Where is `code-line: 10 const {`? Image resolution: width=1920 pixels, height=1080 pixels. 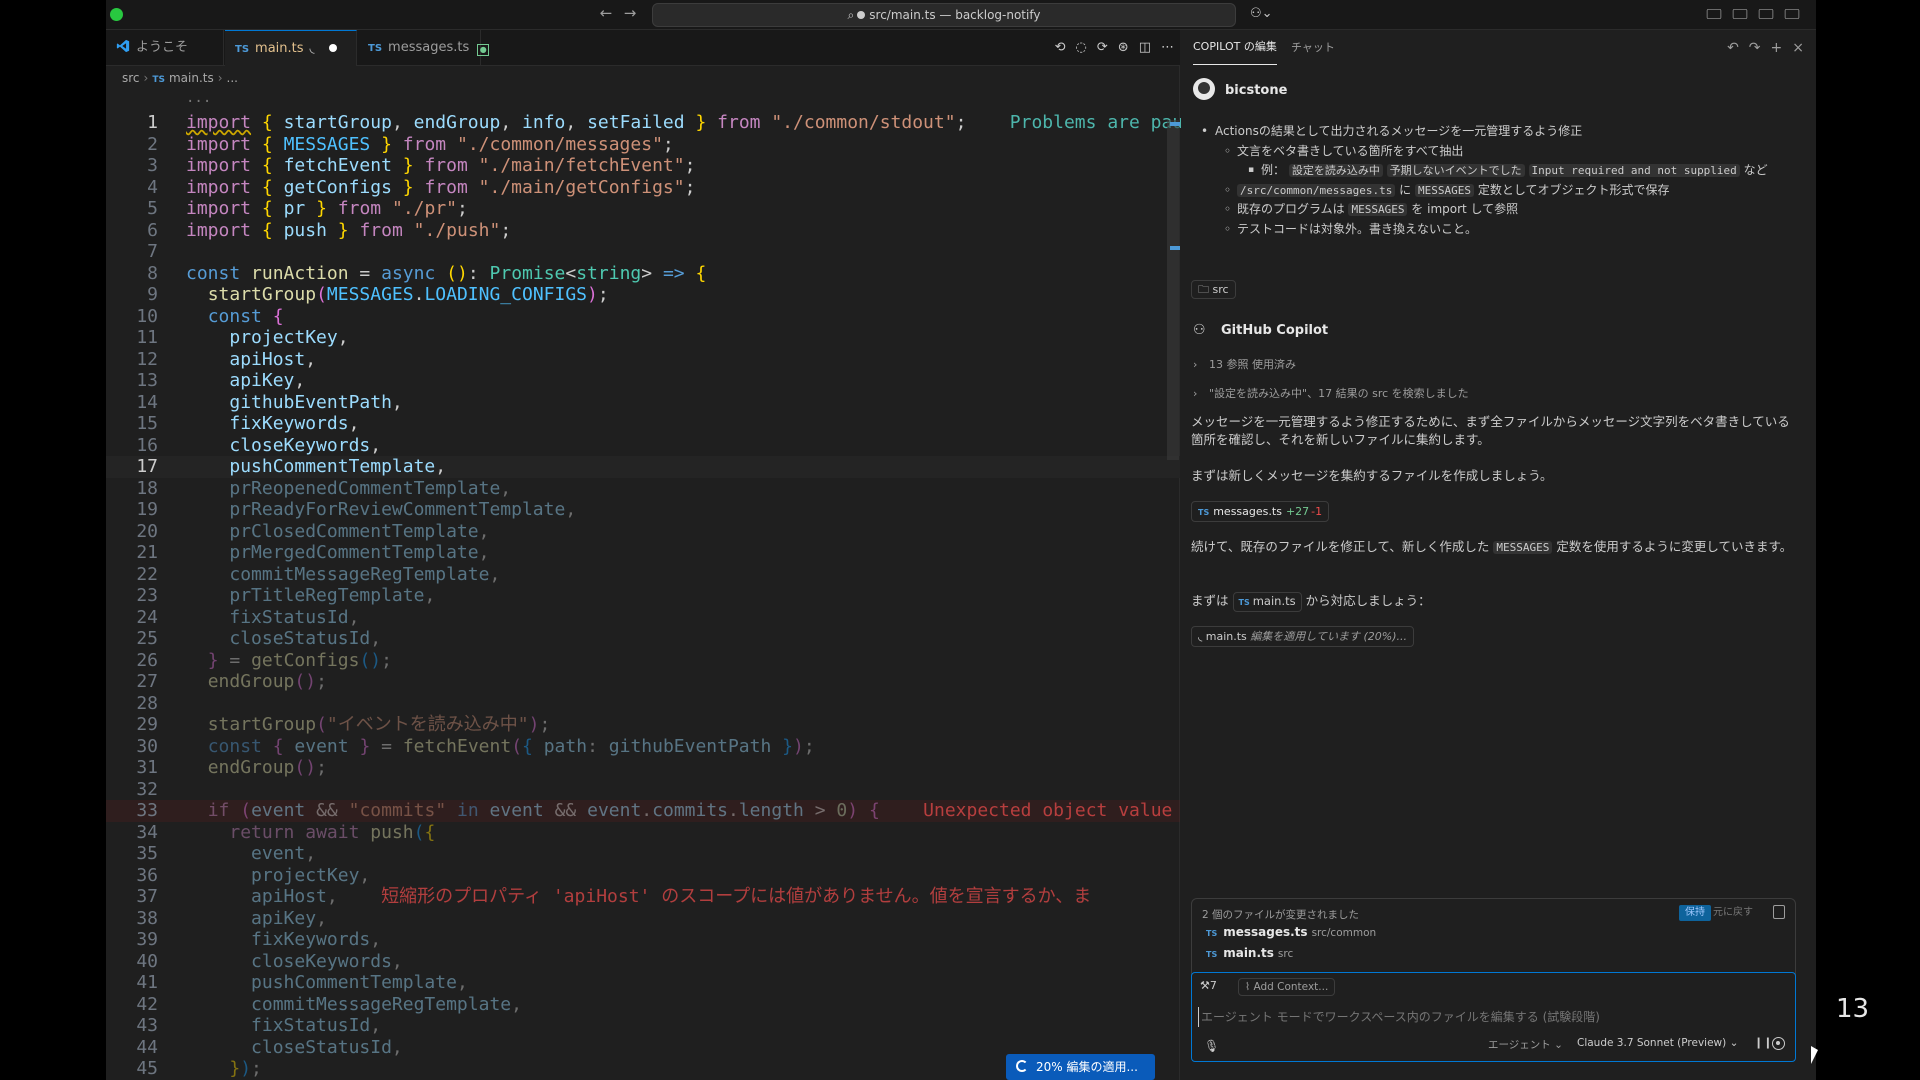
code-line: 10 const { is located at coordinates (643, 317).